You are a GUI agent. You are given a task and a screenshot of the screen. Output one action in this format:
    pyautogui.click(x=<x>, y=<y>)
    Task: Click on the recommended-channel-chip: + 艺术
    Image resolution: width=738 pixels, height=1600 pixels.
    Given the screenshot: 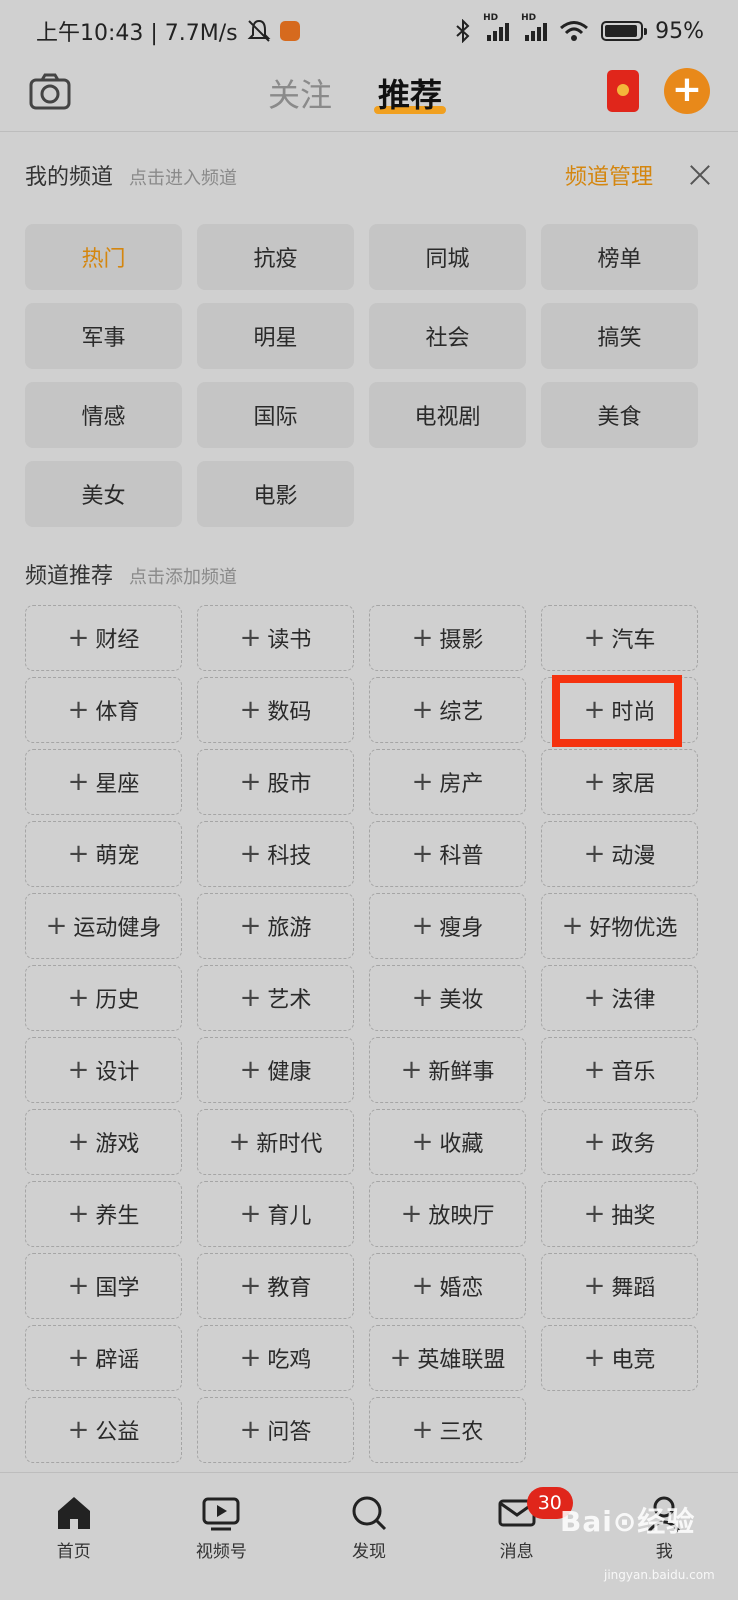 What is the action you would take?
    pyautogui.click(x=275, y=998)
    